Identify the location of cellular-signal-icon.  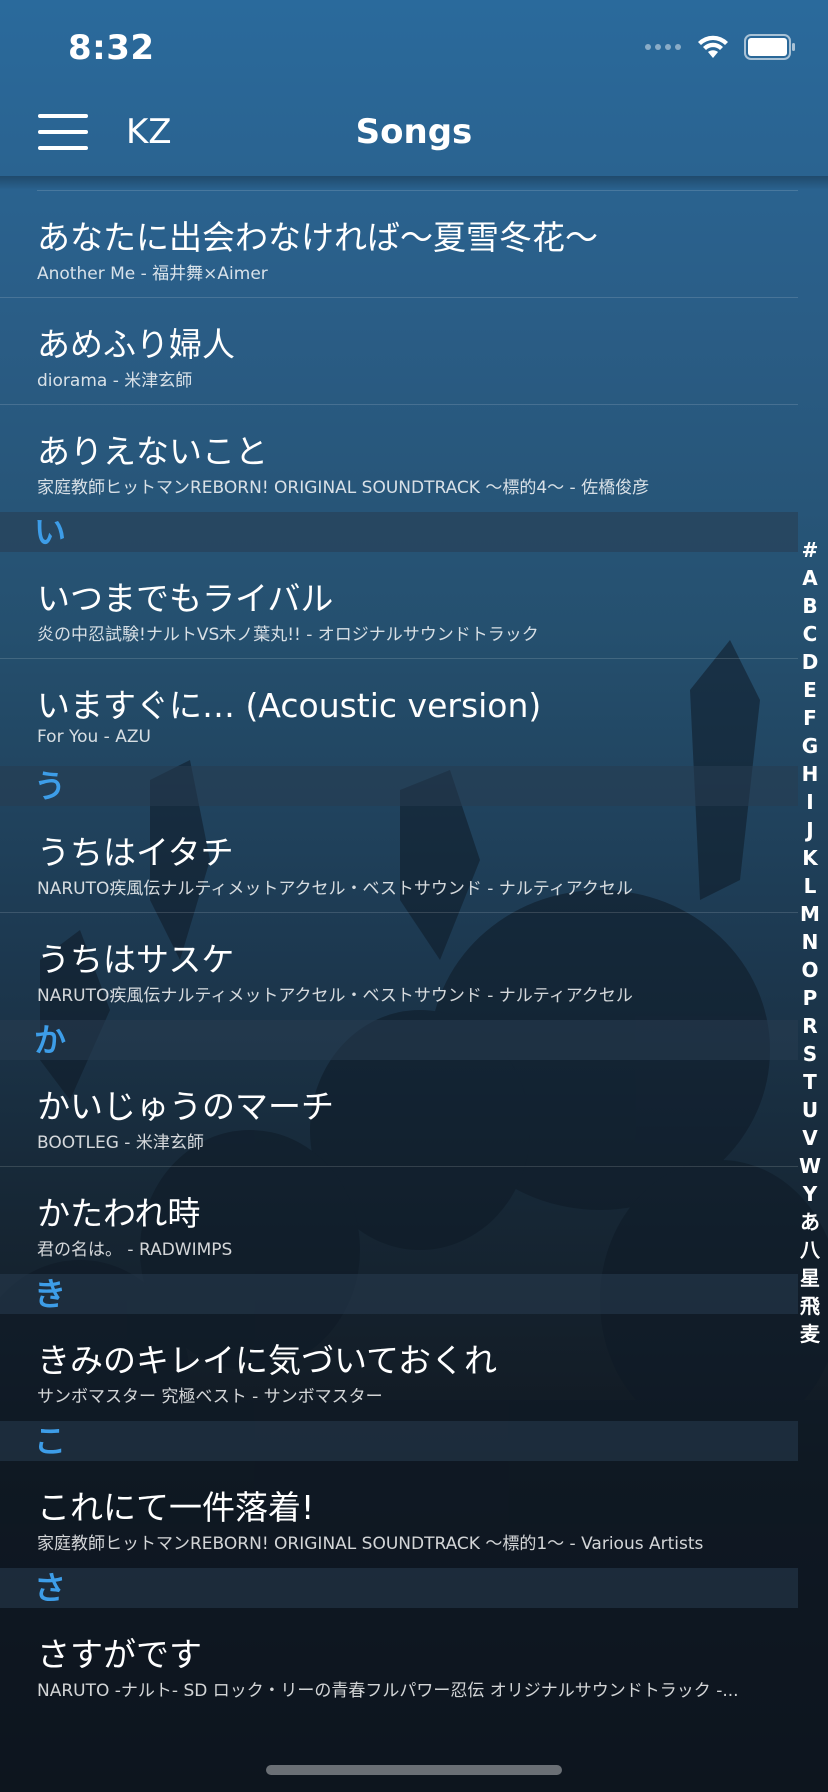
(663, 47).